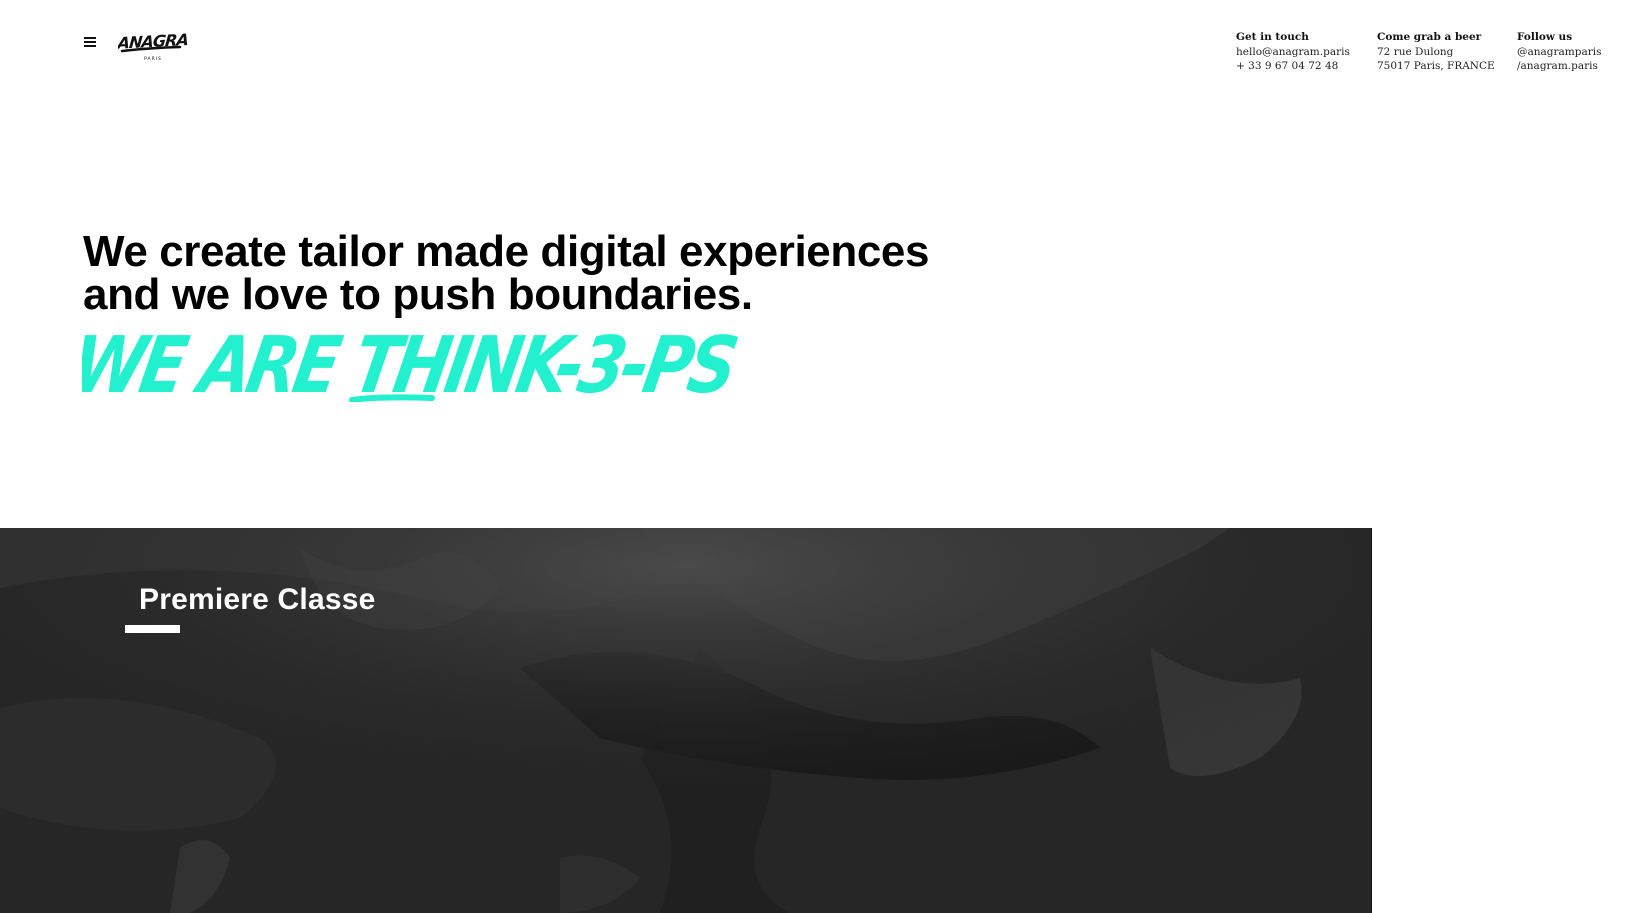 The width and height of the screenshot is (1651, 913). Describe the element at coordinates (153, 59) in the screenshot. I see `logo-subtext: PARIS` at that location.